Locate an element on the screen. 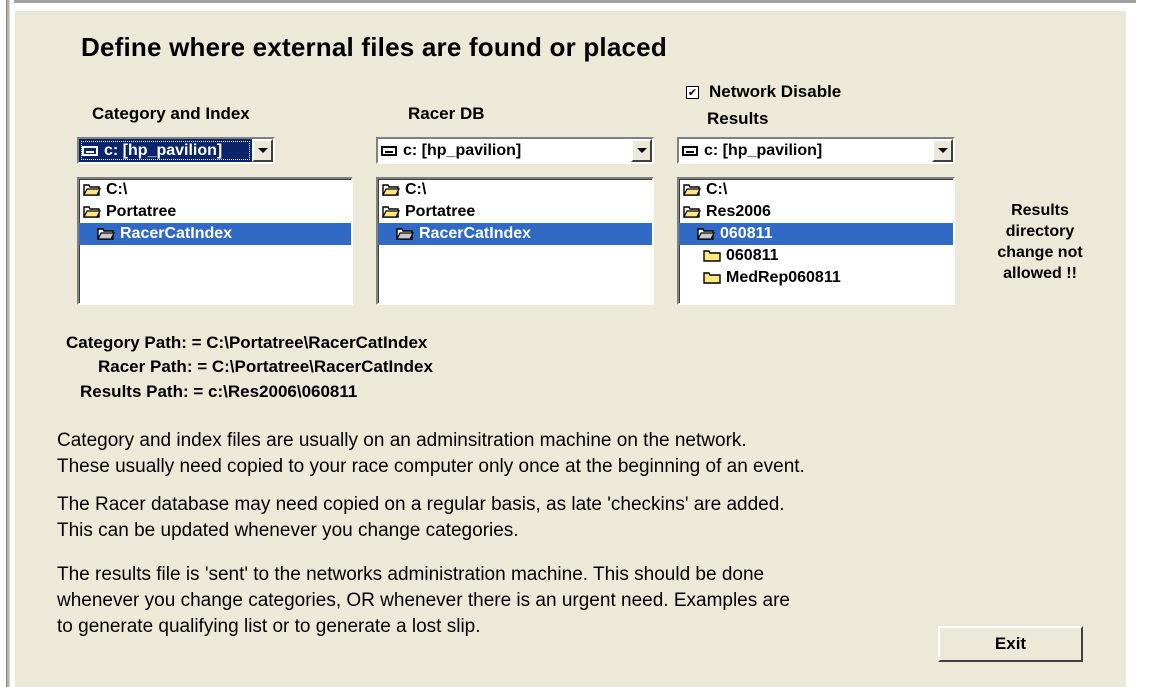 The width and height of the screenshot is (1154, 687). network-disable-checkbox-row: ✔ Network Disable is located at coordinates (763, 92).